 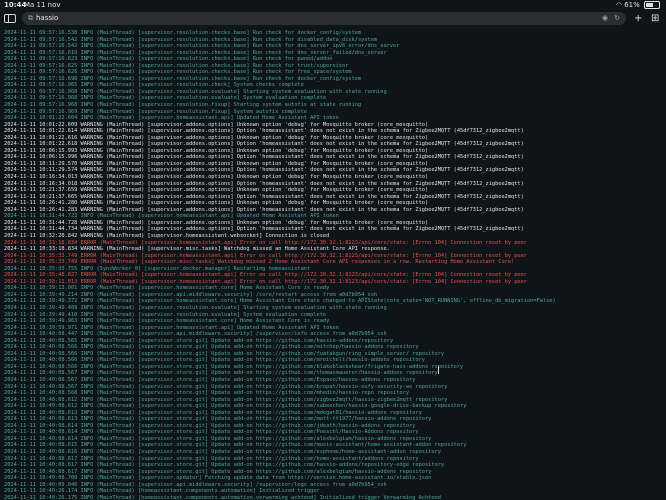 What do you see at coordinates (652, 5) in the screenshot?
I see `battery-icon` at bounding box center [652, 5].